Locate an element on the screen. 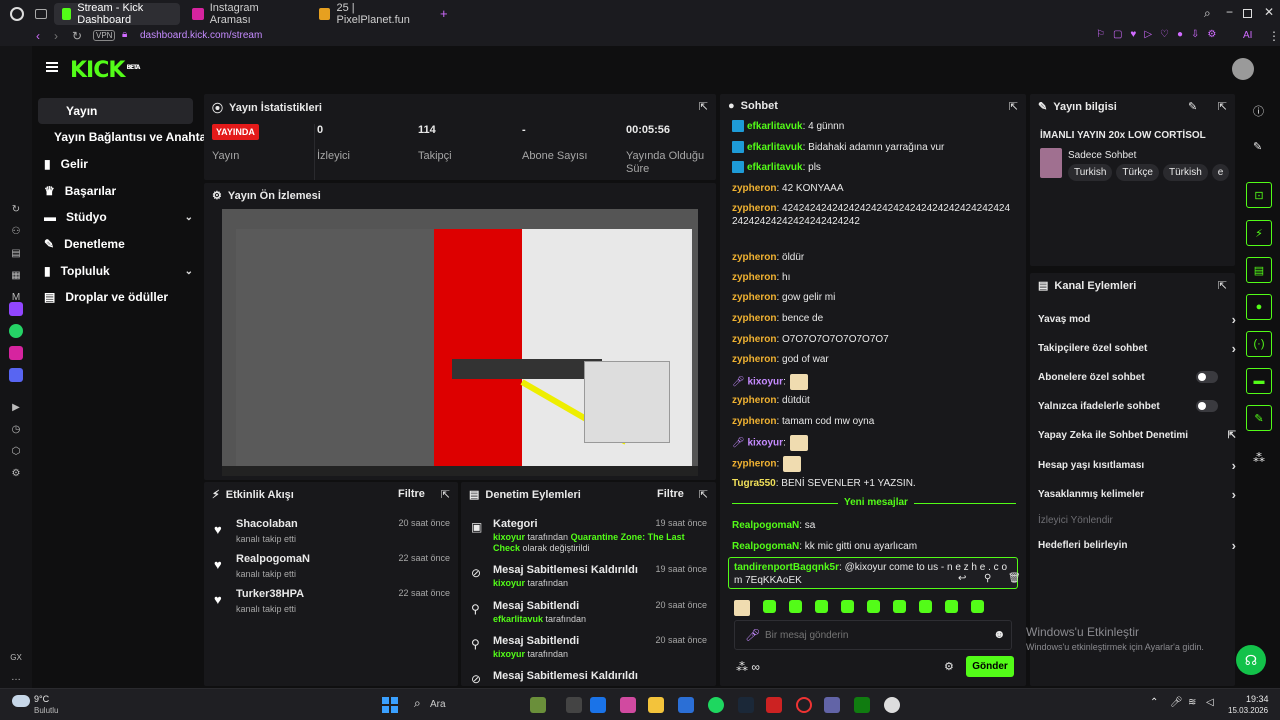 Image resolution: width=1280 pixels, height=720 pixels. chat-message: efkarlitavuk: pls is located at coordinates (872, 167).